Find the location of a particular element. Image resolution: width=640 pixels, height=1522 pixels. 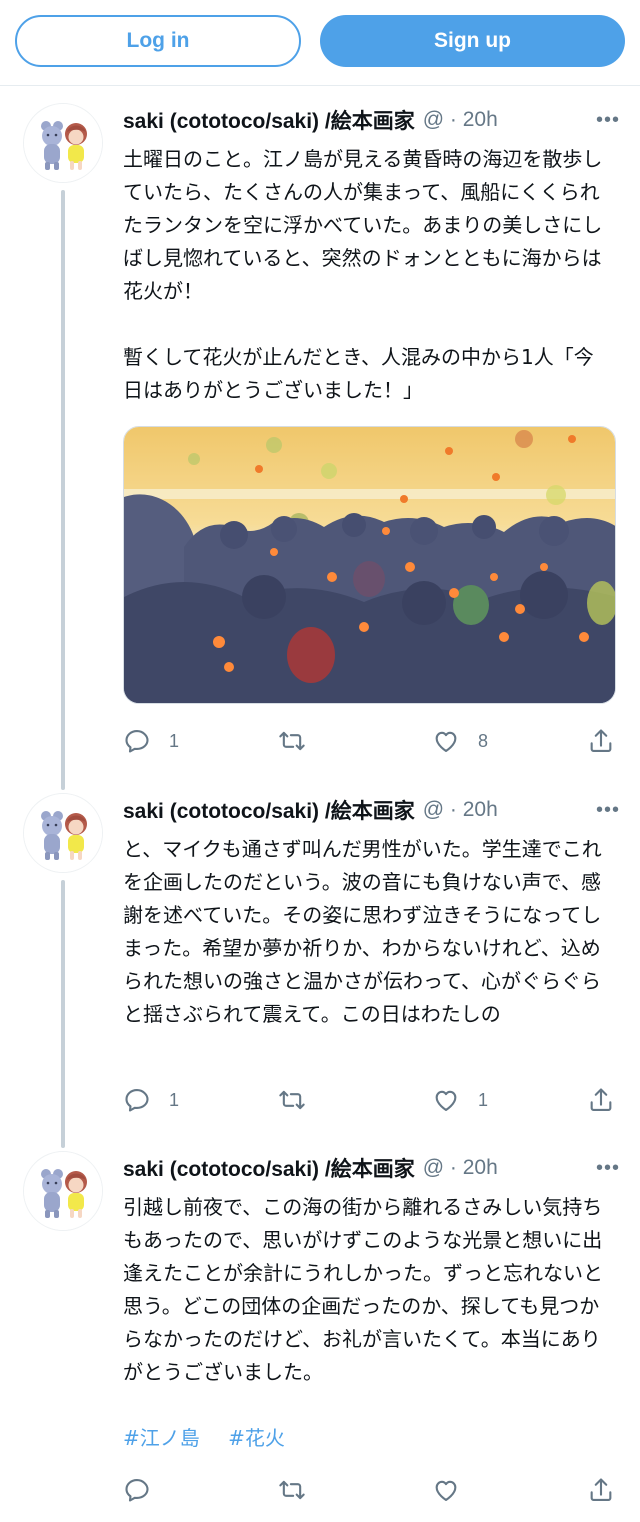

reply-button is located at coordinates (146, 1490).